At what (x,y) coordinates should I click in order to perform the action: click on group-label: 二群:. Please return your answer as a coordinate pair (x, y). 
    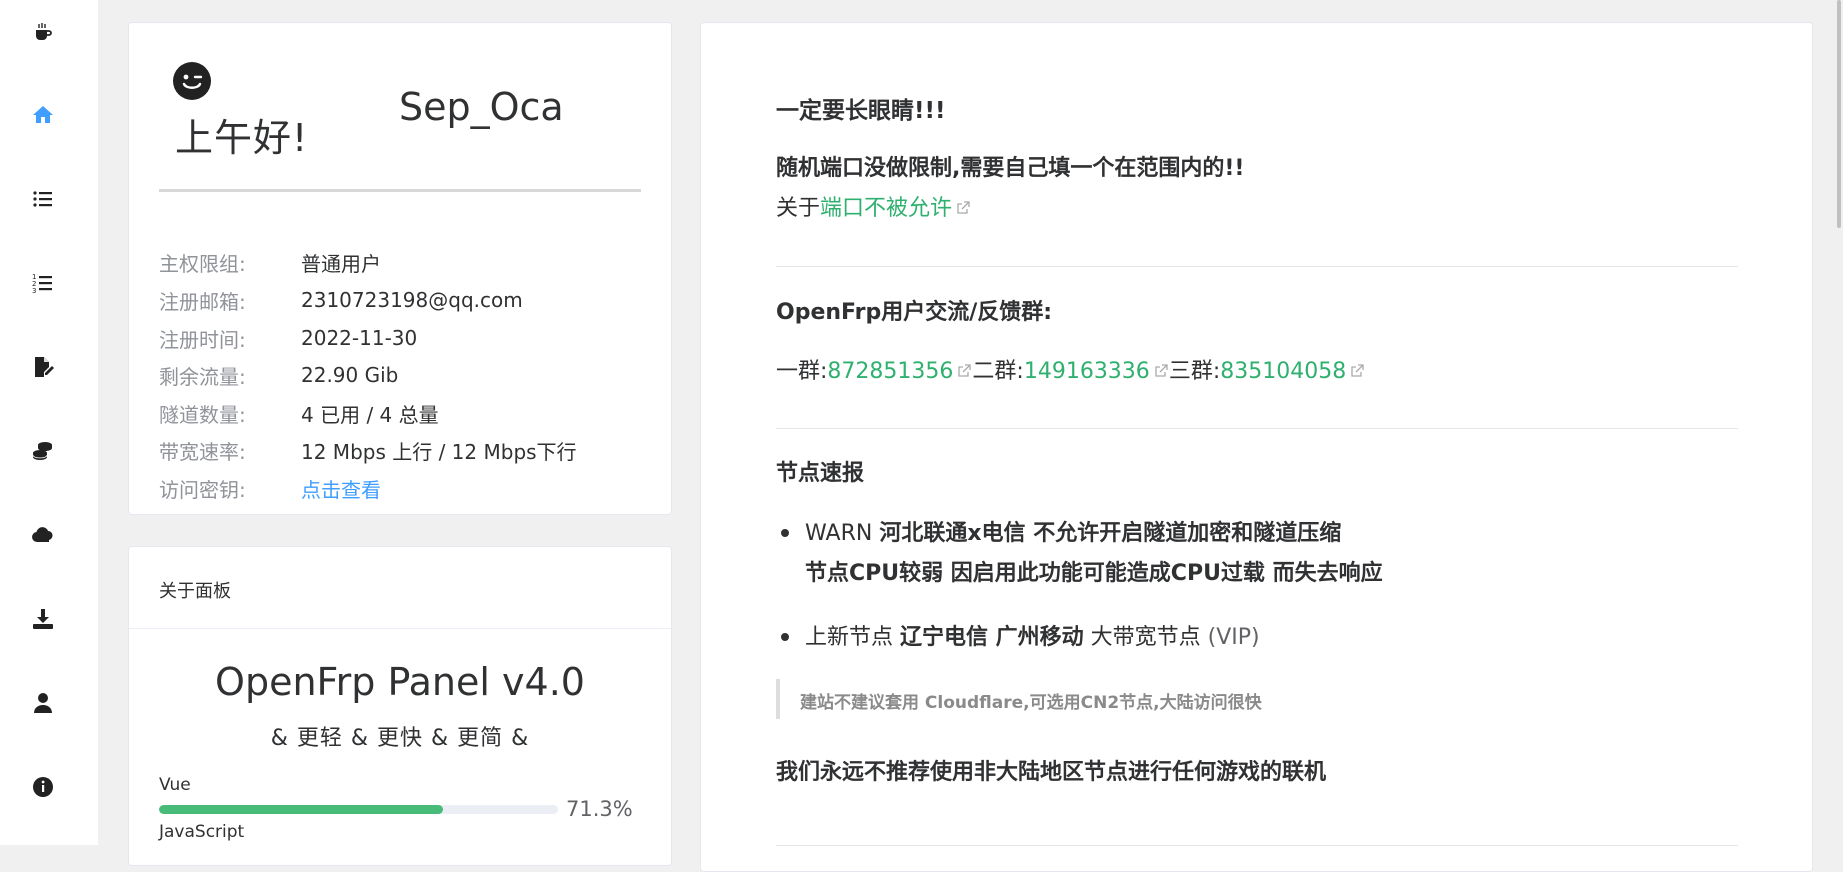
    Looking at the image, I should click on (998, 371).